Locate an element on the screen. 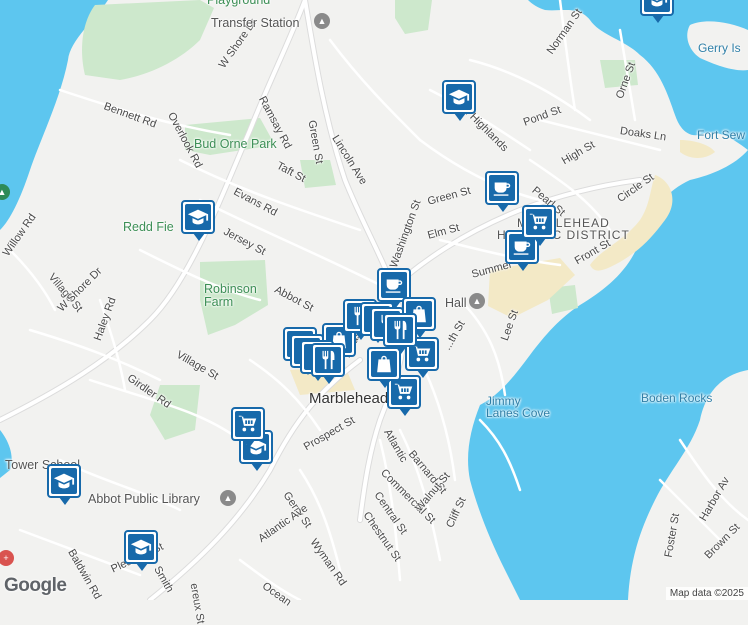 This screenshot has height=625, width=748. park-label-bud-orne-park: Bud Orne Park is located at coordinates (235, 144).